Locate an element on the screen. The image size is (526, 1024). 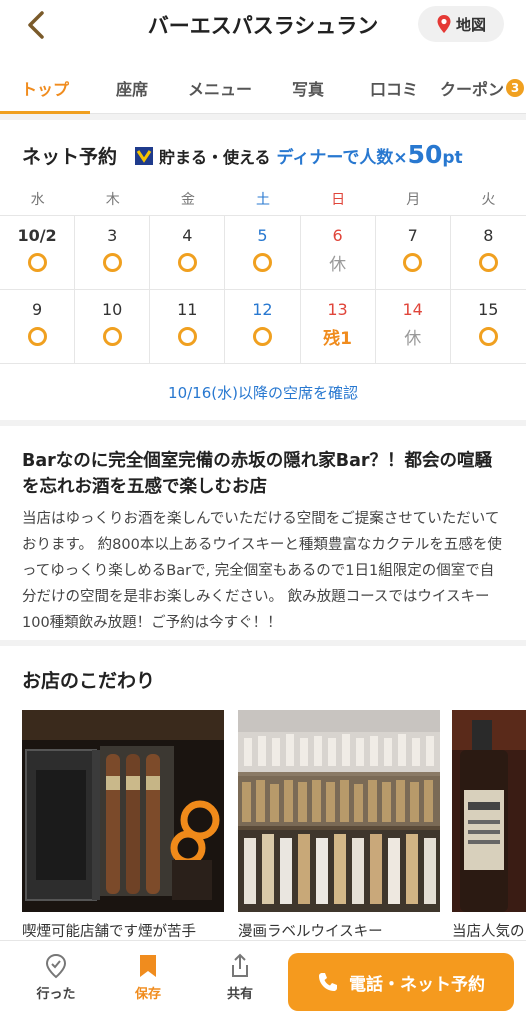
map-pin-icon is located at coordinates (444, 24).